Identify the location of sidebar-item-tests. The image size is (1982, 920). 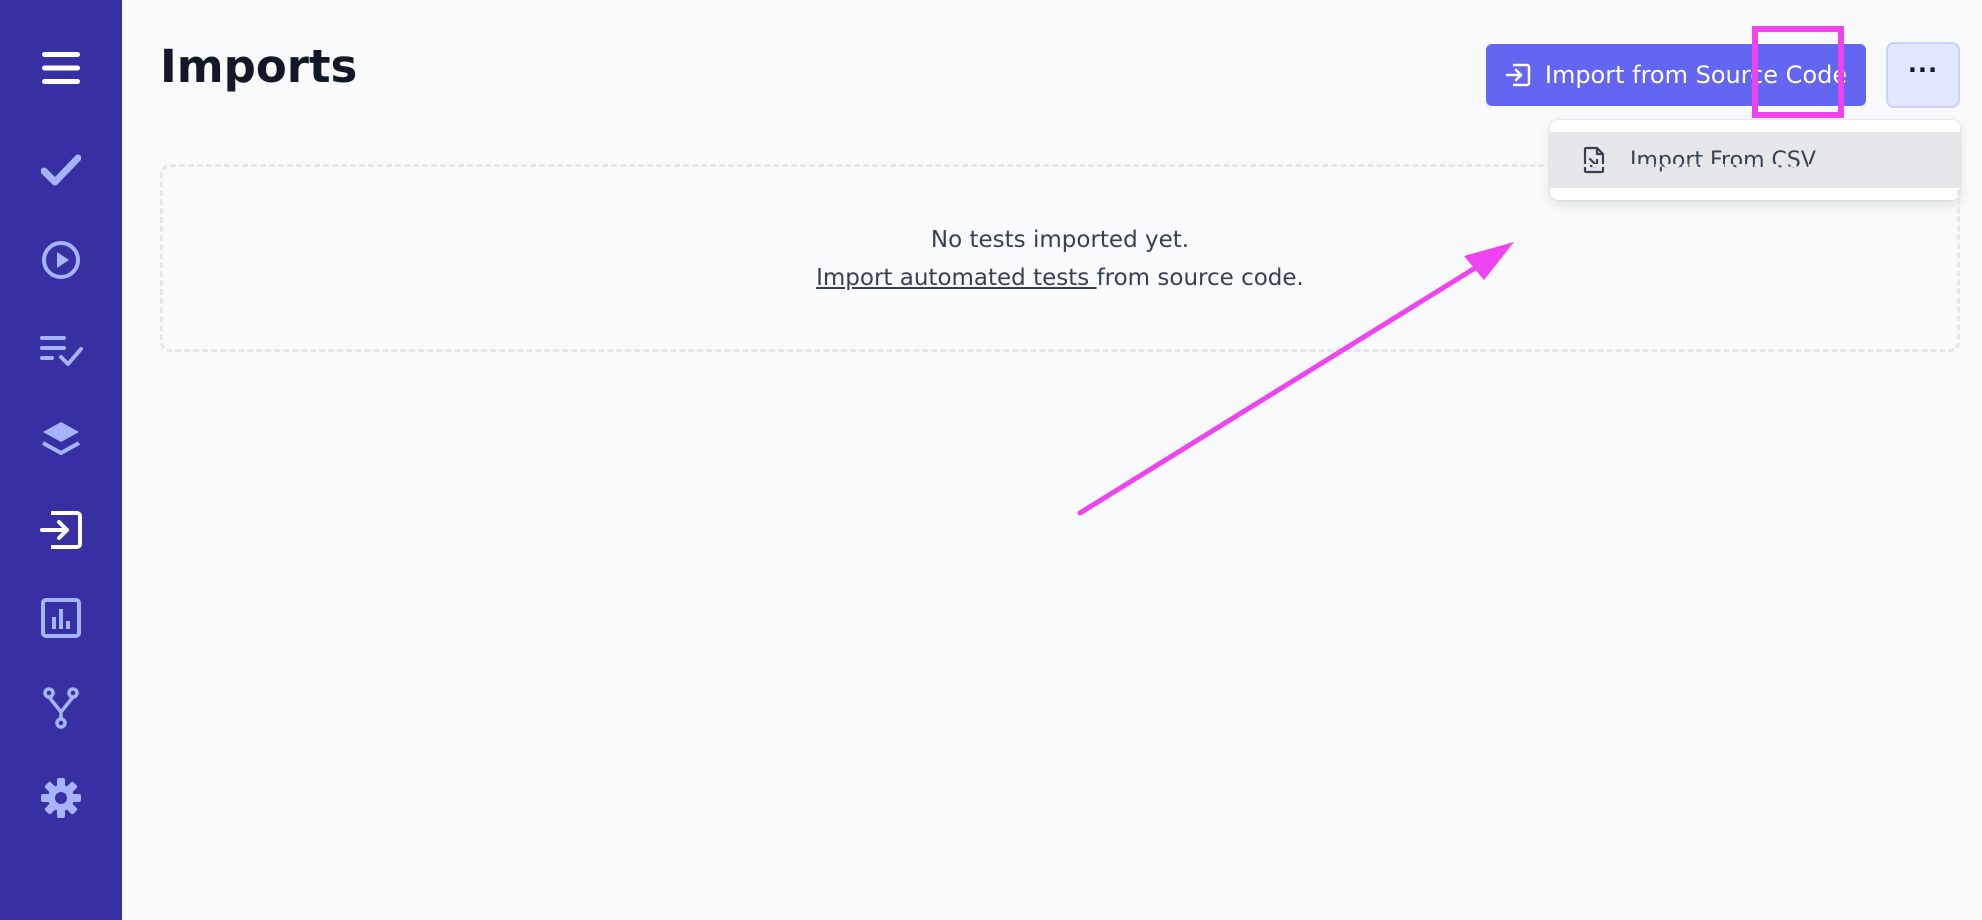
(61, 170).